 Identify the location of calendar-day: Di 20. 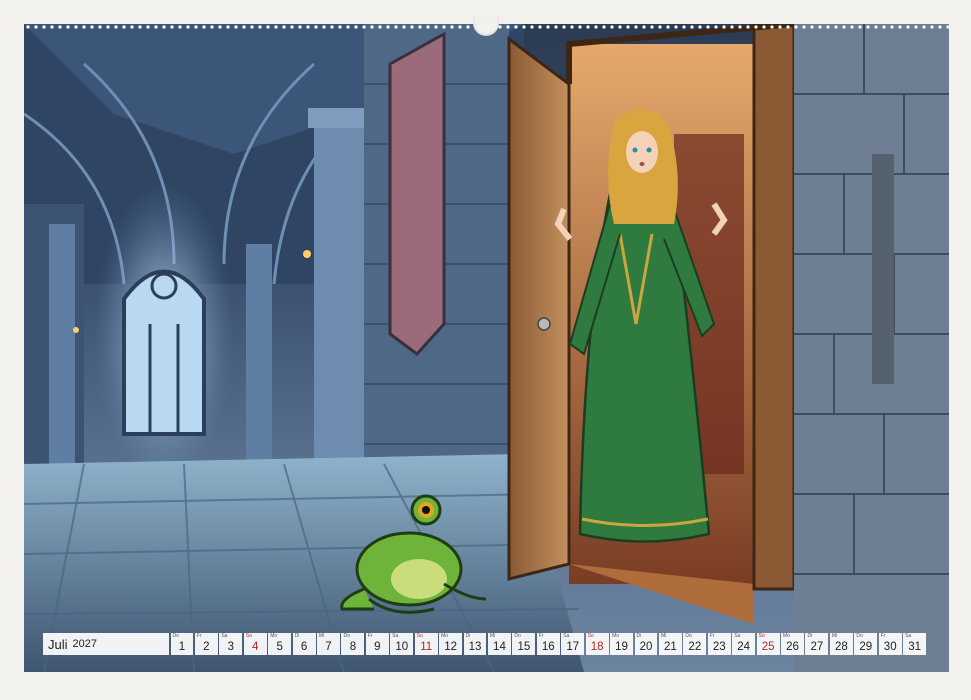
(646, 644).